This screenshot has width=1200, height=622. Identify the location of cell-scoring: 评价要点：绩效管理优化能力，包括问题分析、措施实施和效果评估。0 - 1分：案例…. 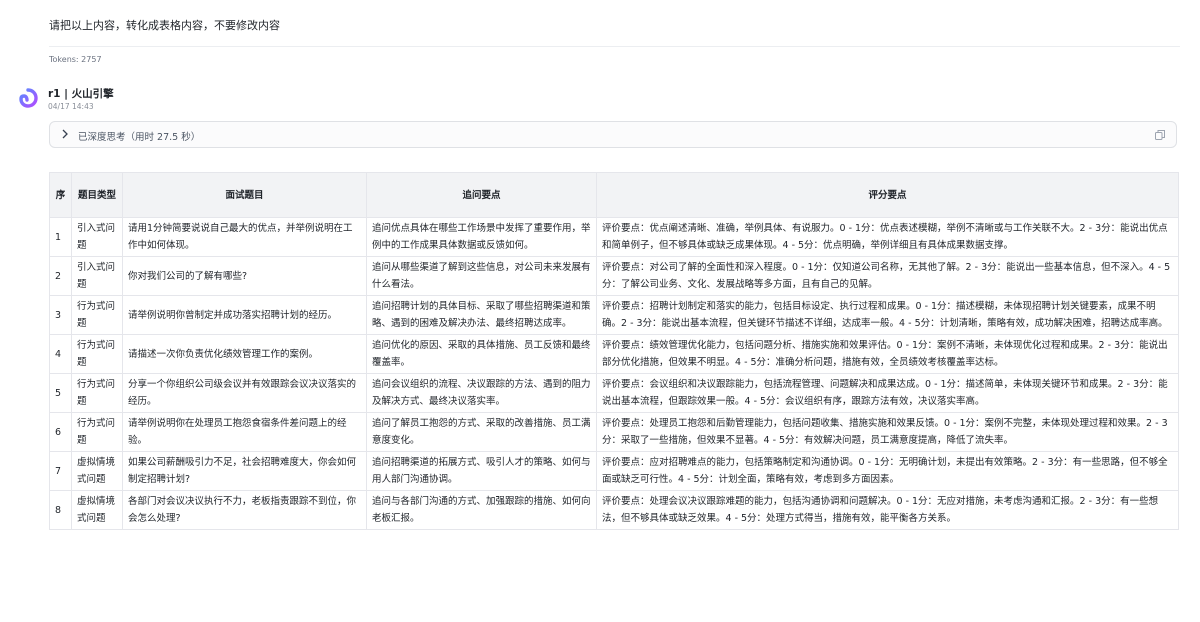
(887, 354).